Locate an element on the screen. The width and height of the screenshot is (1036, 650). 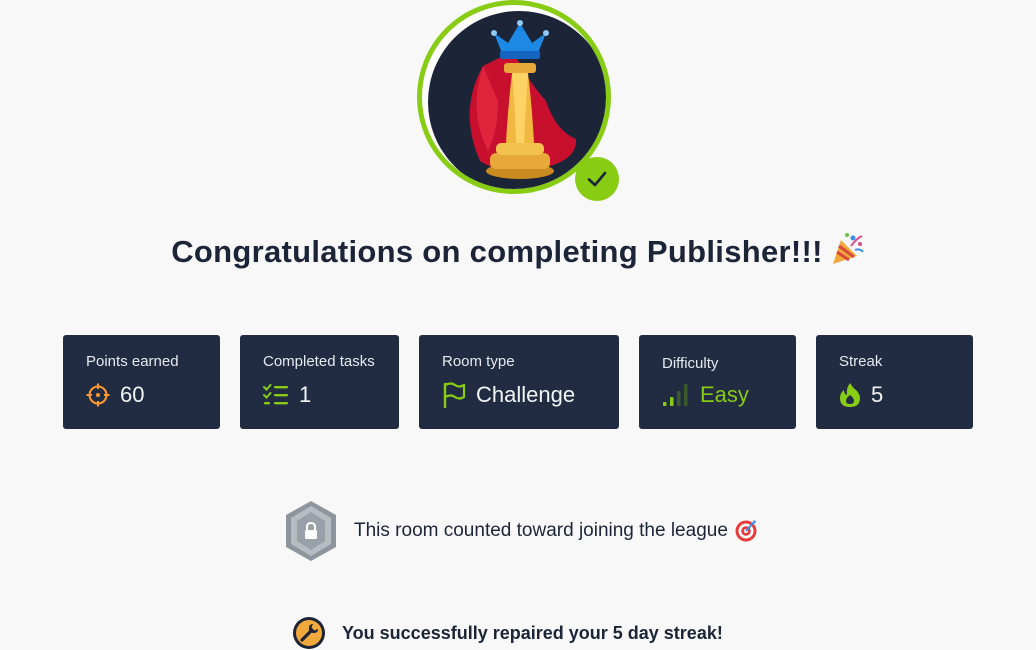
stat-label: Room type is located at coordinates (478, 361).